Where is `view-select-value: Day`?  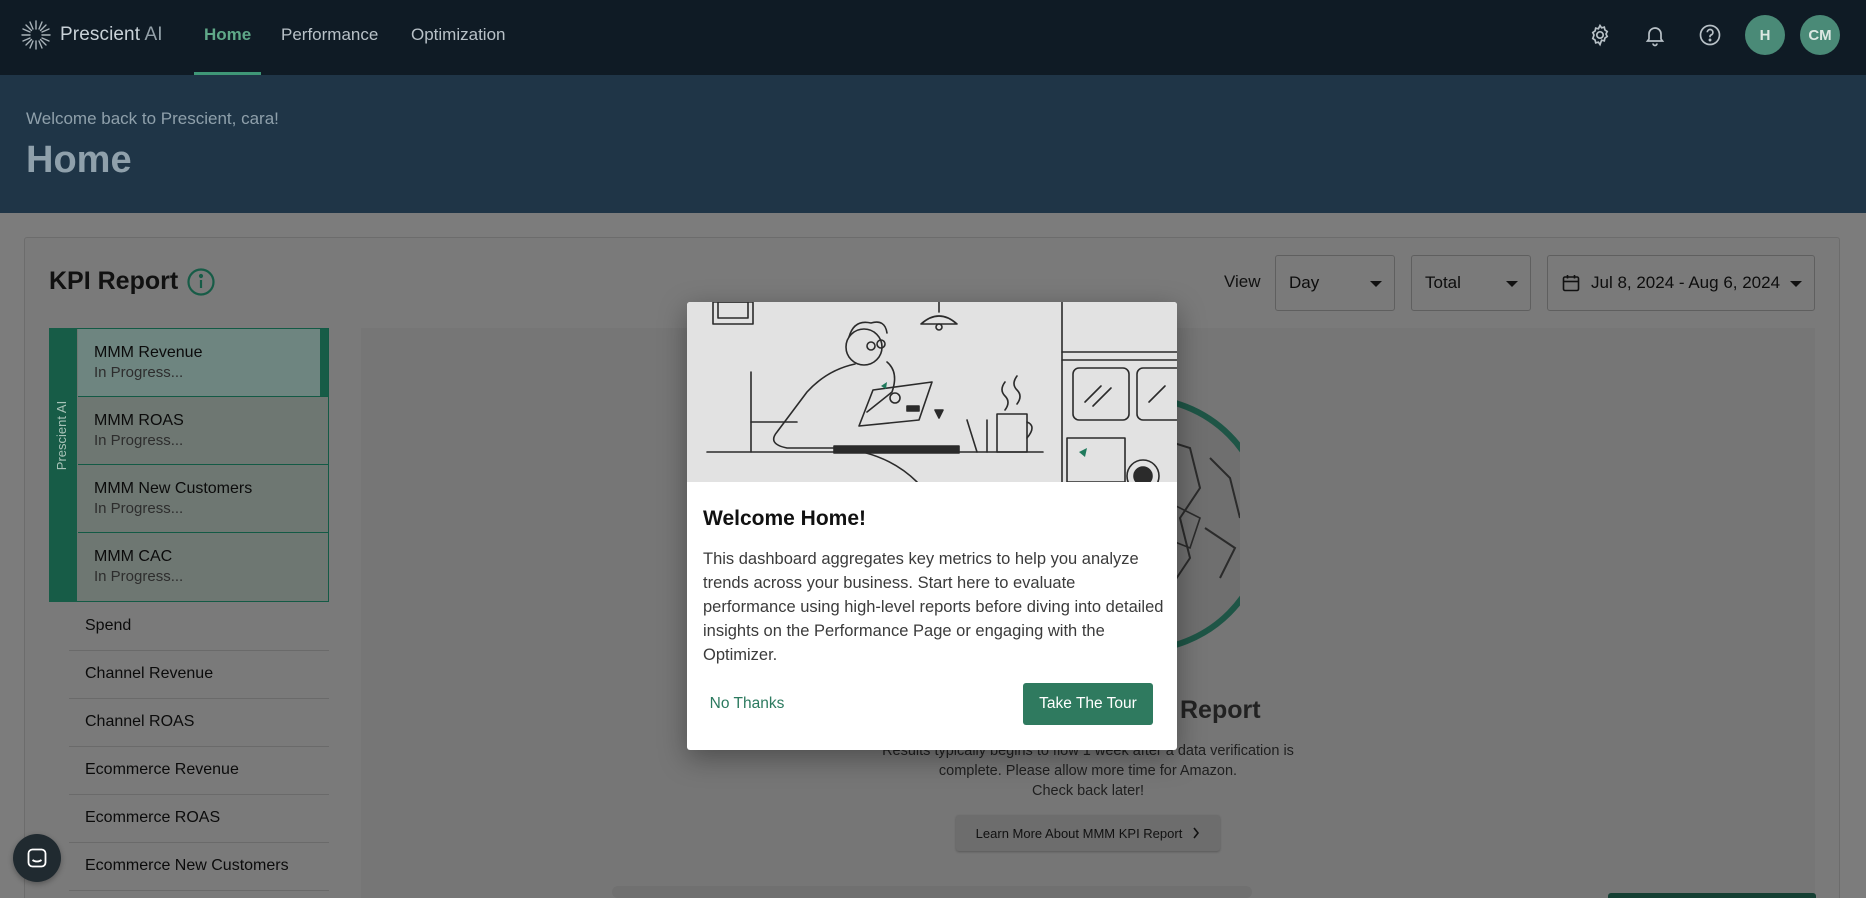
view-select-value: Day is located at coordinates (1304, 282).